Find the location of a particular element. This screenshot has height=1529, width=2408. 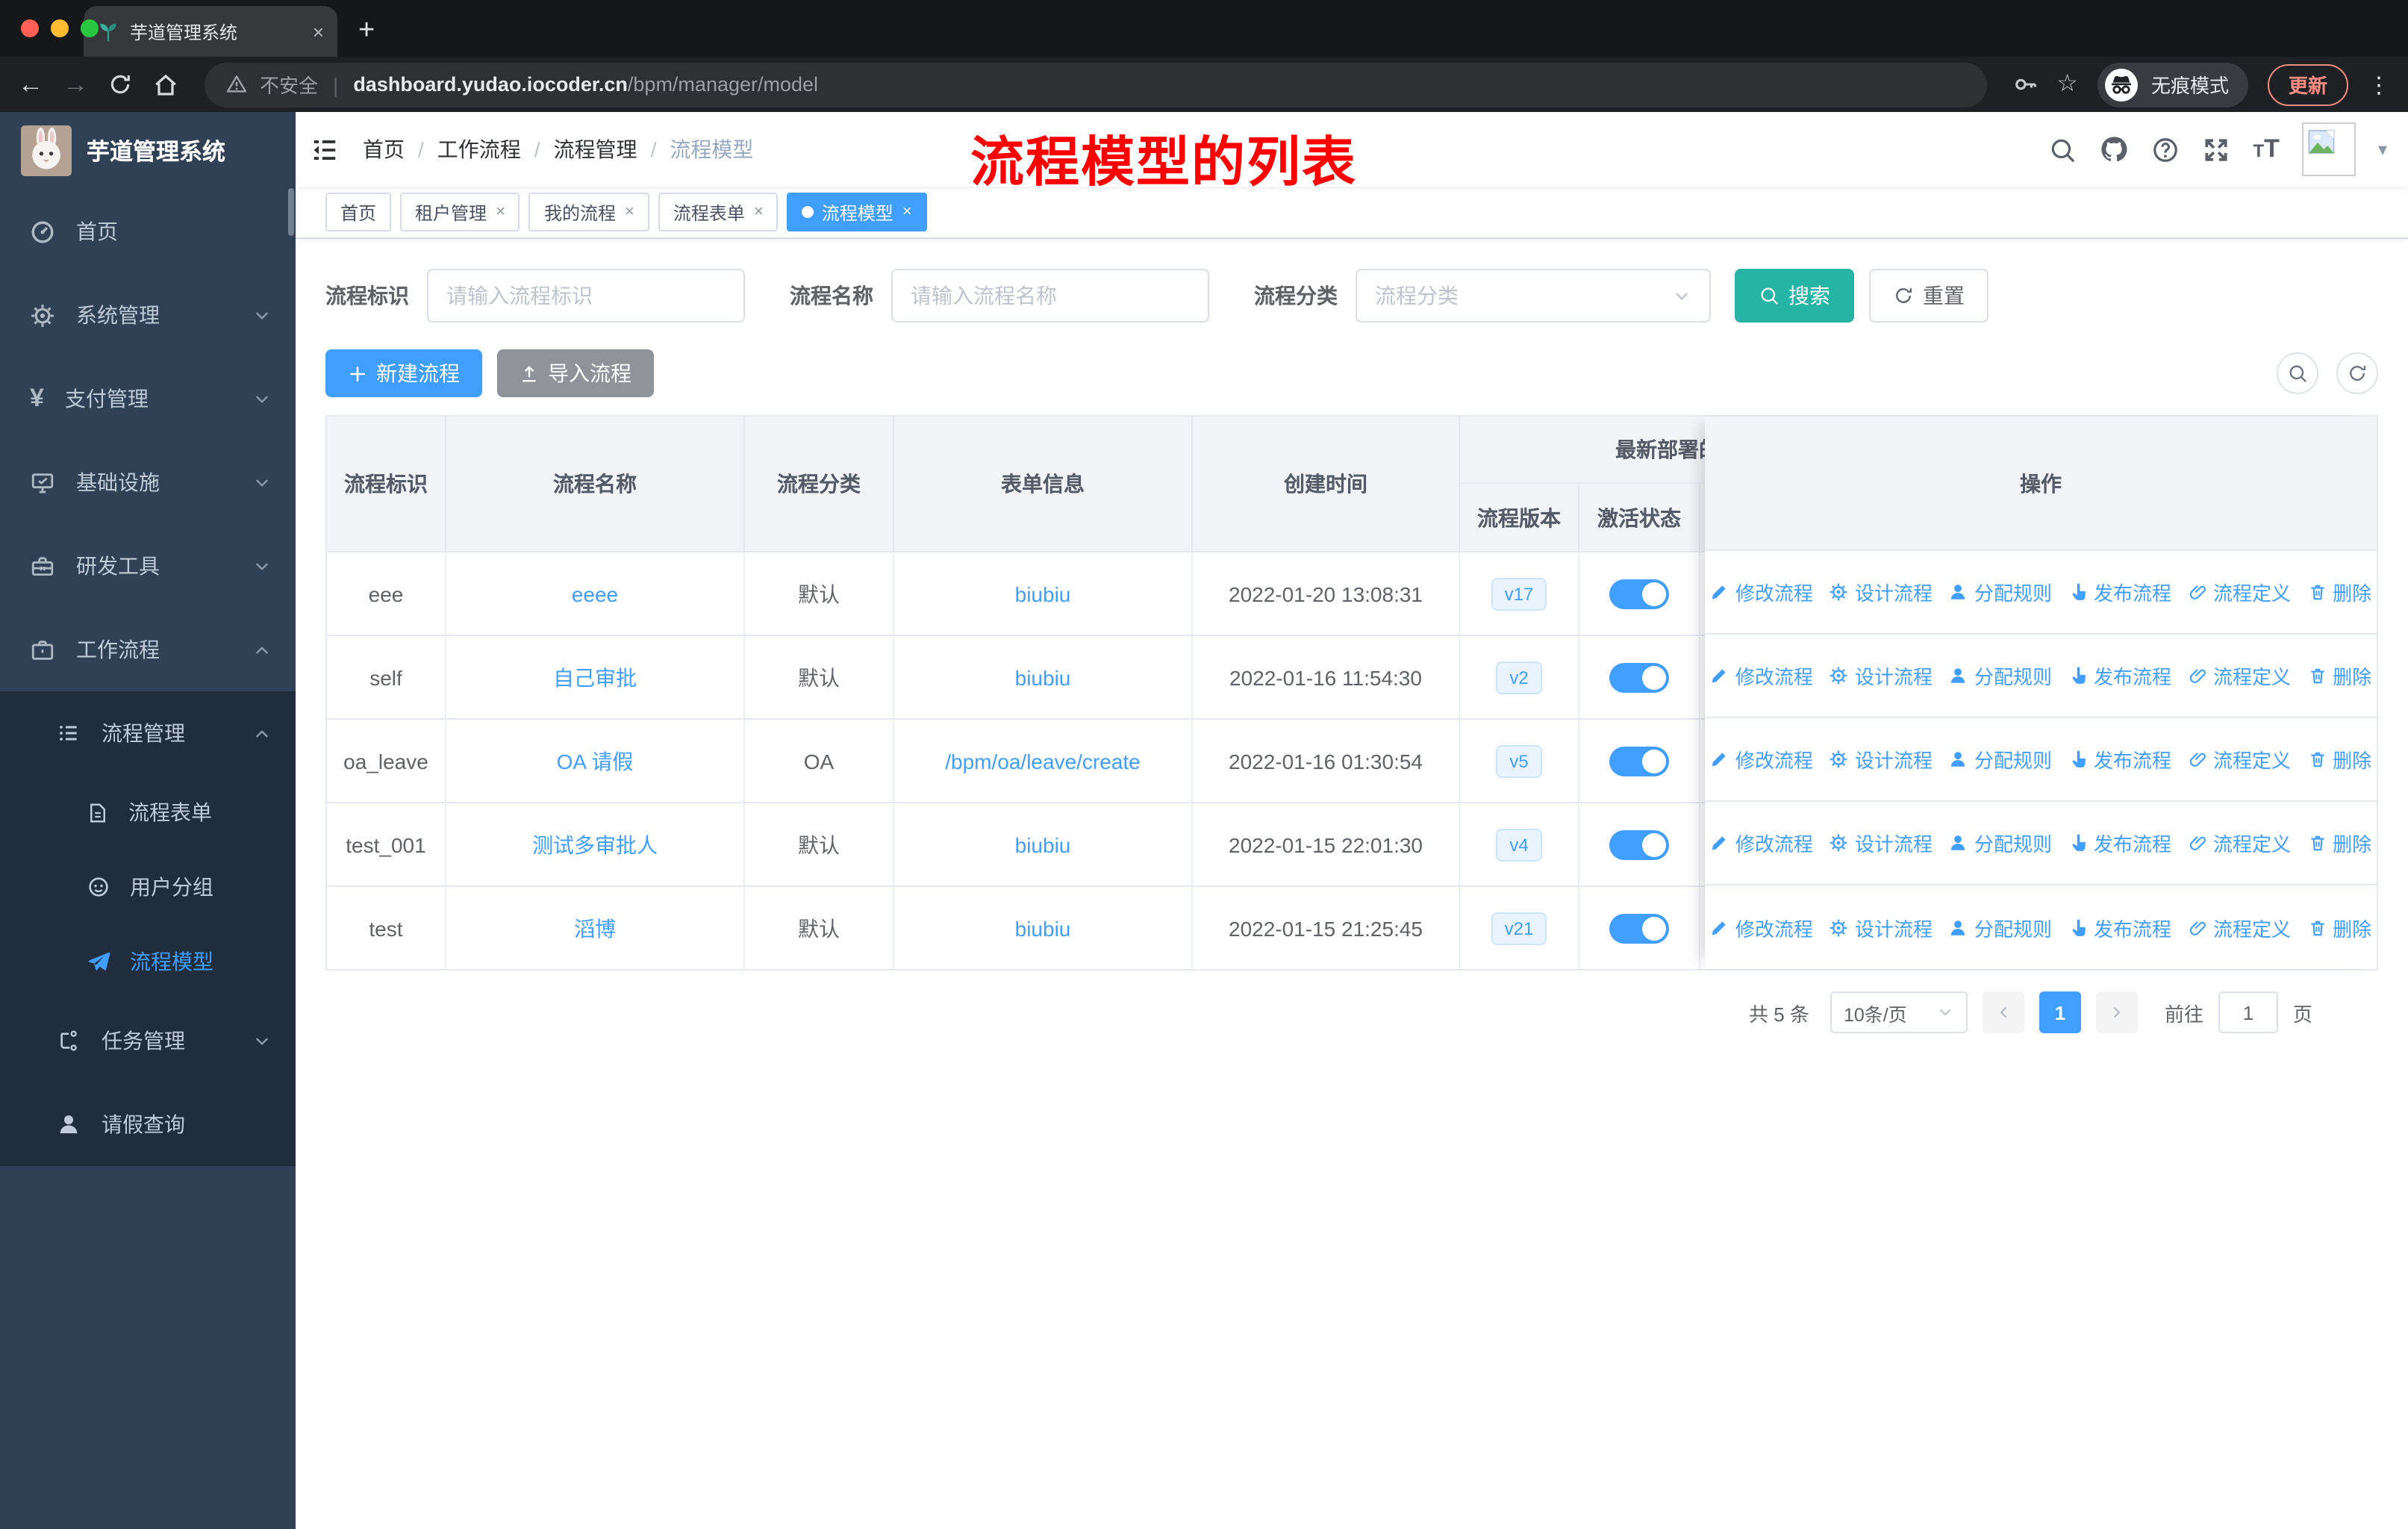

chrome-update-button: 更新 is located at coordinates (2307, 84).